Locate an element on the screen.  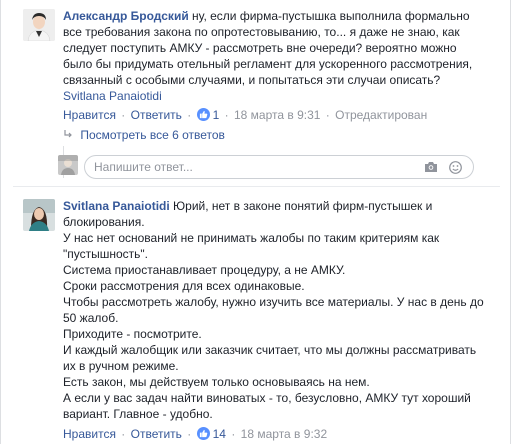
emoji-icon is located at coordinates (455, 169).